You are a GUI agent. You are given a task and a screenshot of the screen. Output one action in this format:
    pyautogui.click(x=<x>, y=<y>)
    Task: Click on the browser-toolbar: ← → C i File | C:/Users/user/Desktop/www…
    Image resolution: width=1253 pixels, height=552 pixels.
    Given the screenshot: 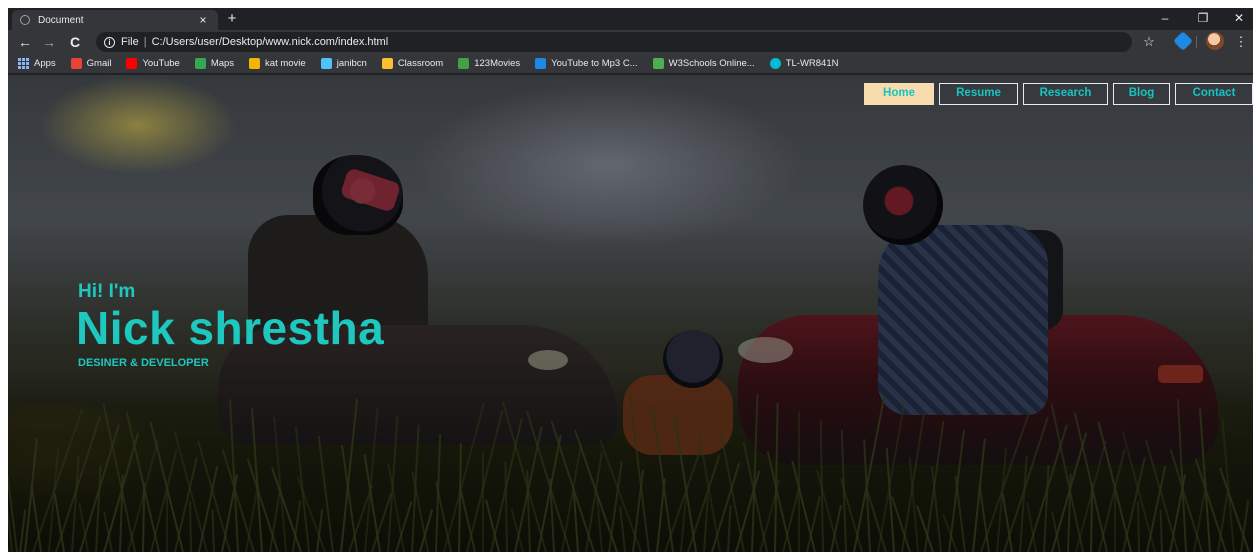 What is the action you would take?
    pyautogui.click(x=630, y=42)
    